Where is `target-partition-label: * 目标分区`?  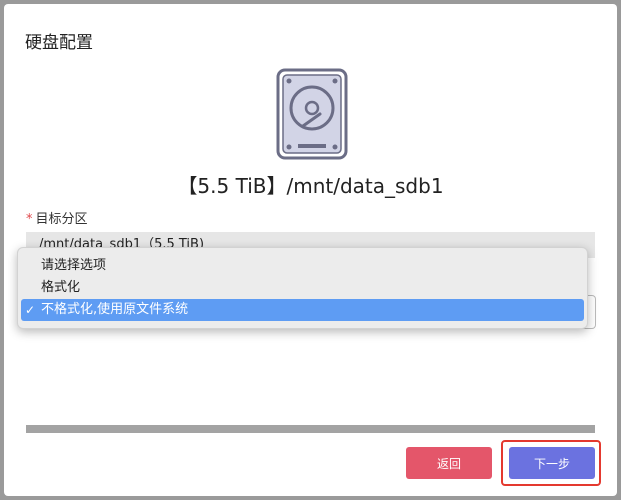 target-partition-label: * 目标分区 is located at coordinates (57, 217).